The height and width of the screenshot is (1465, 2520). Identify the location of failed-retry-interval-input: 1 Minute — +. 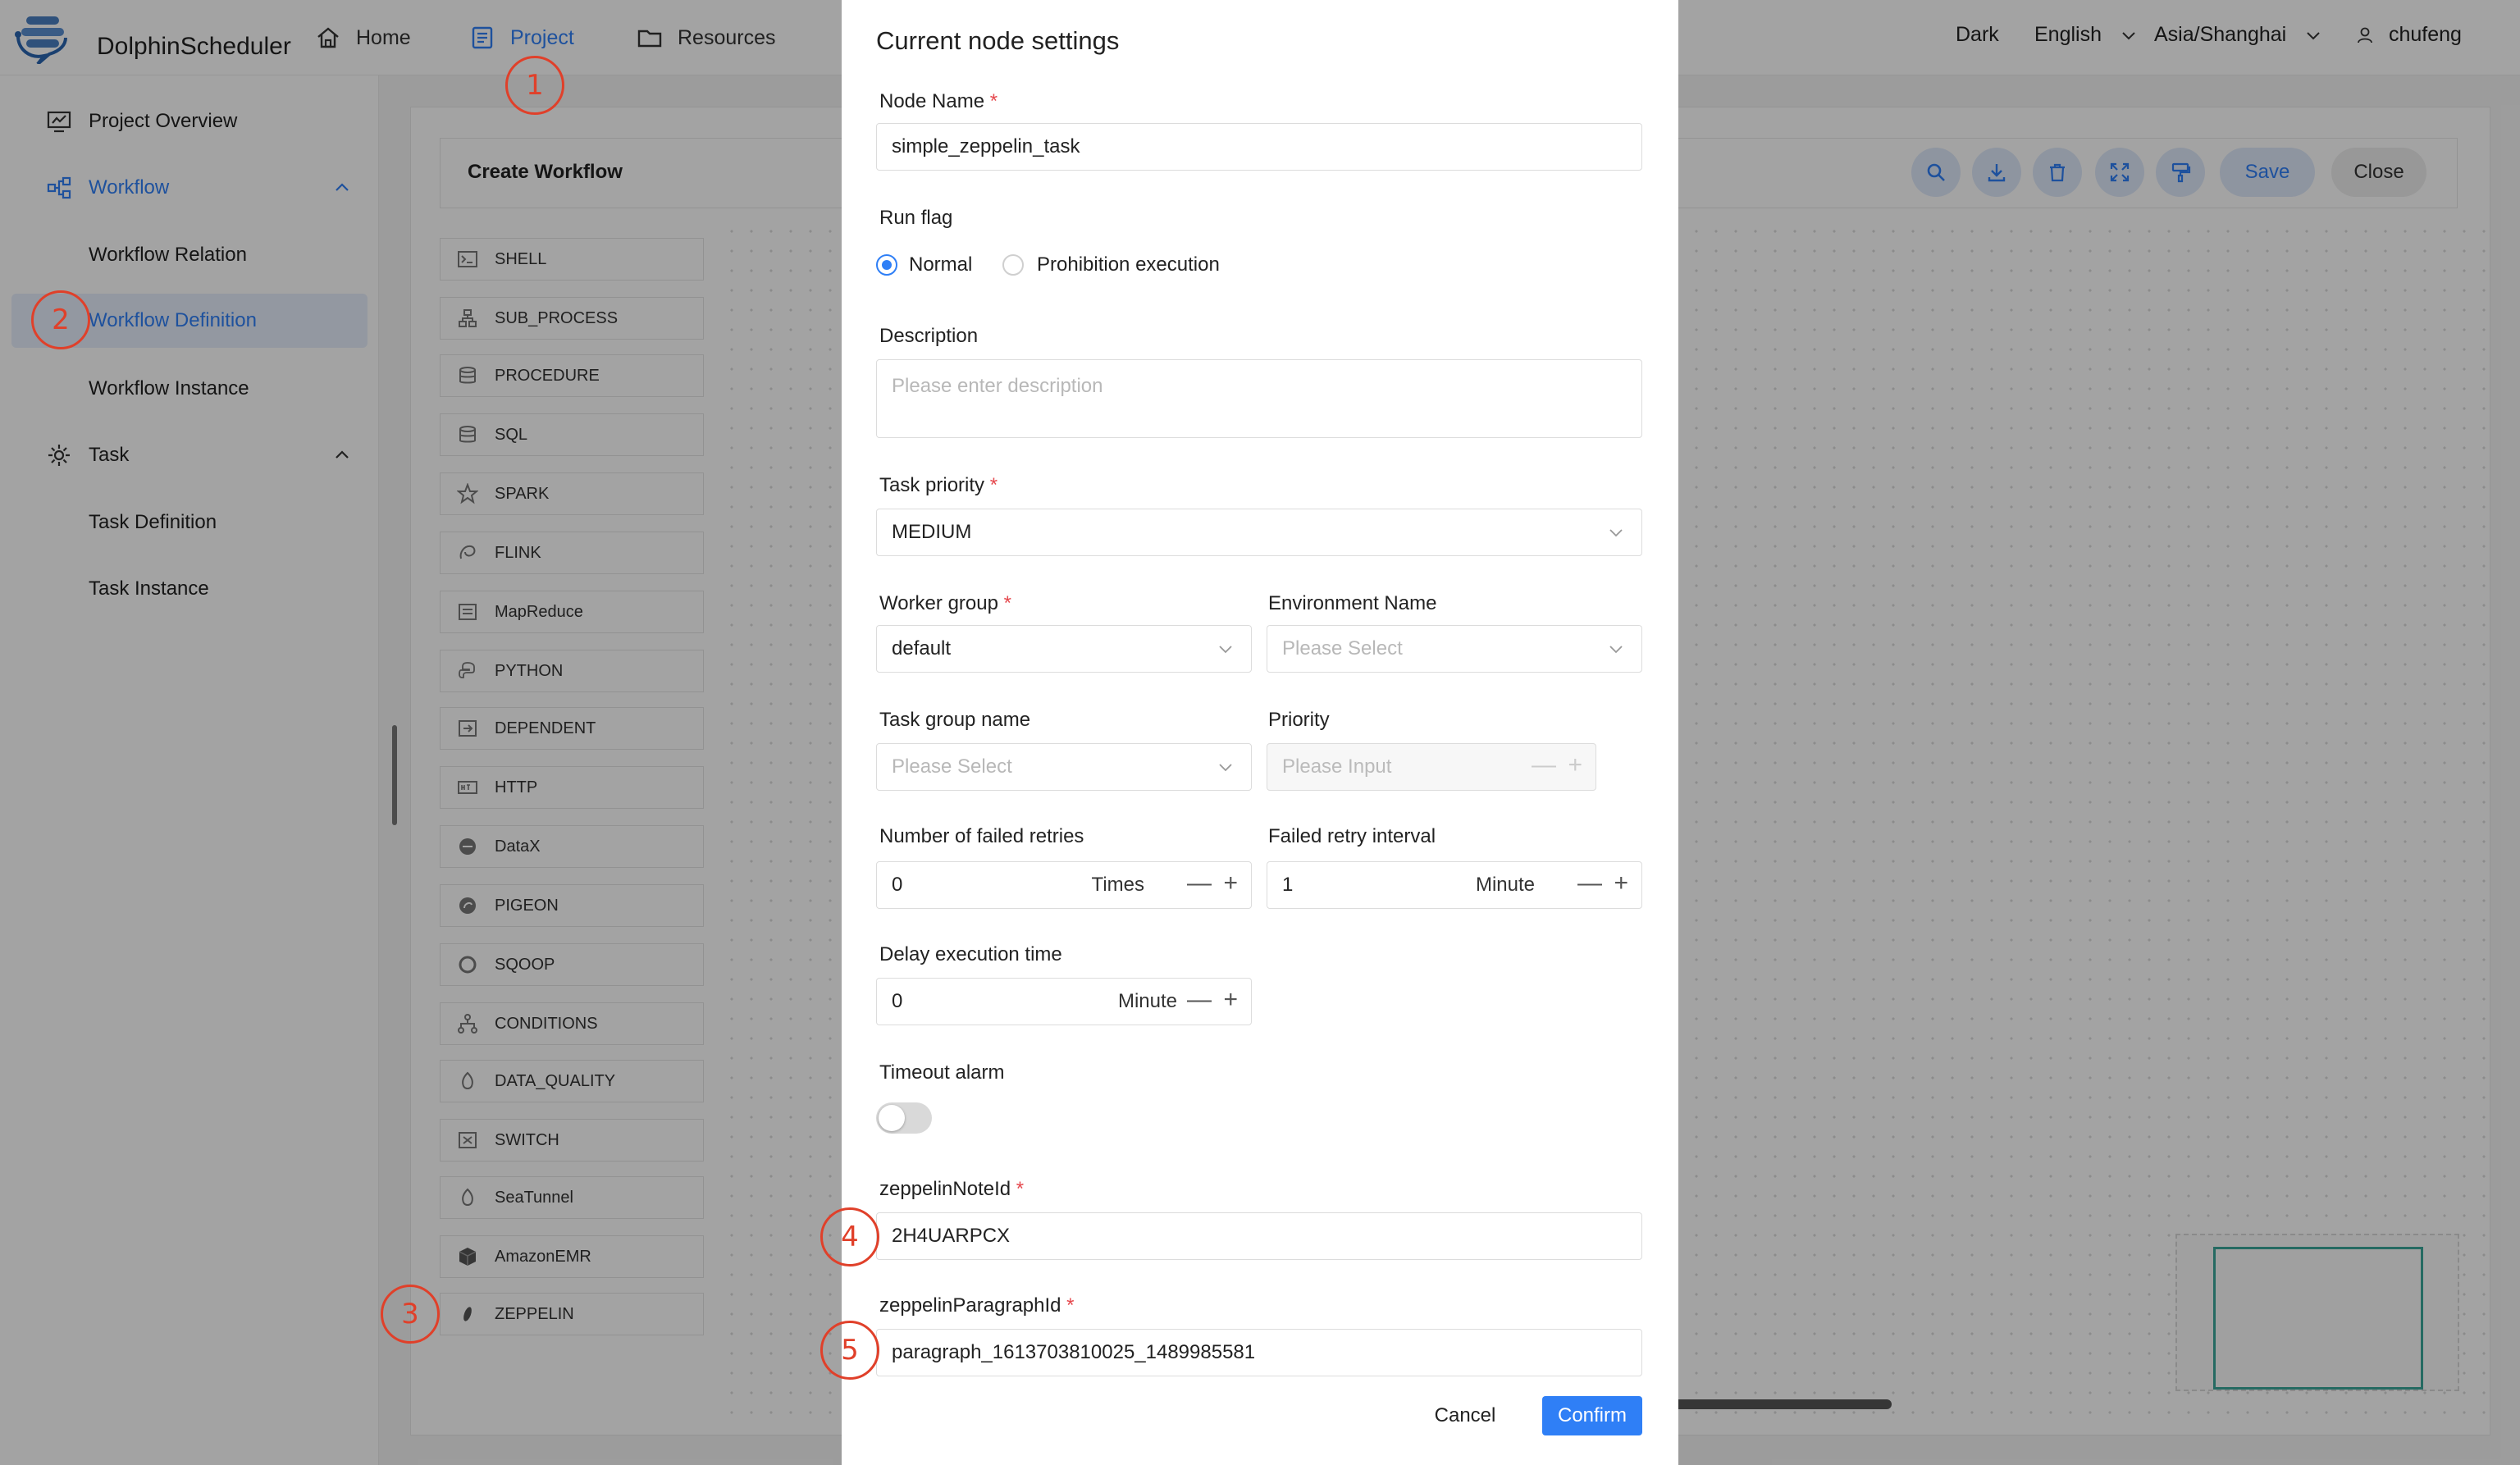
(1454, 885).